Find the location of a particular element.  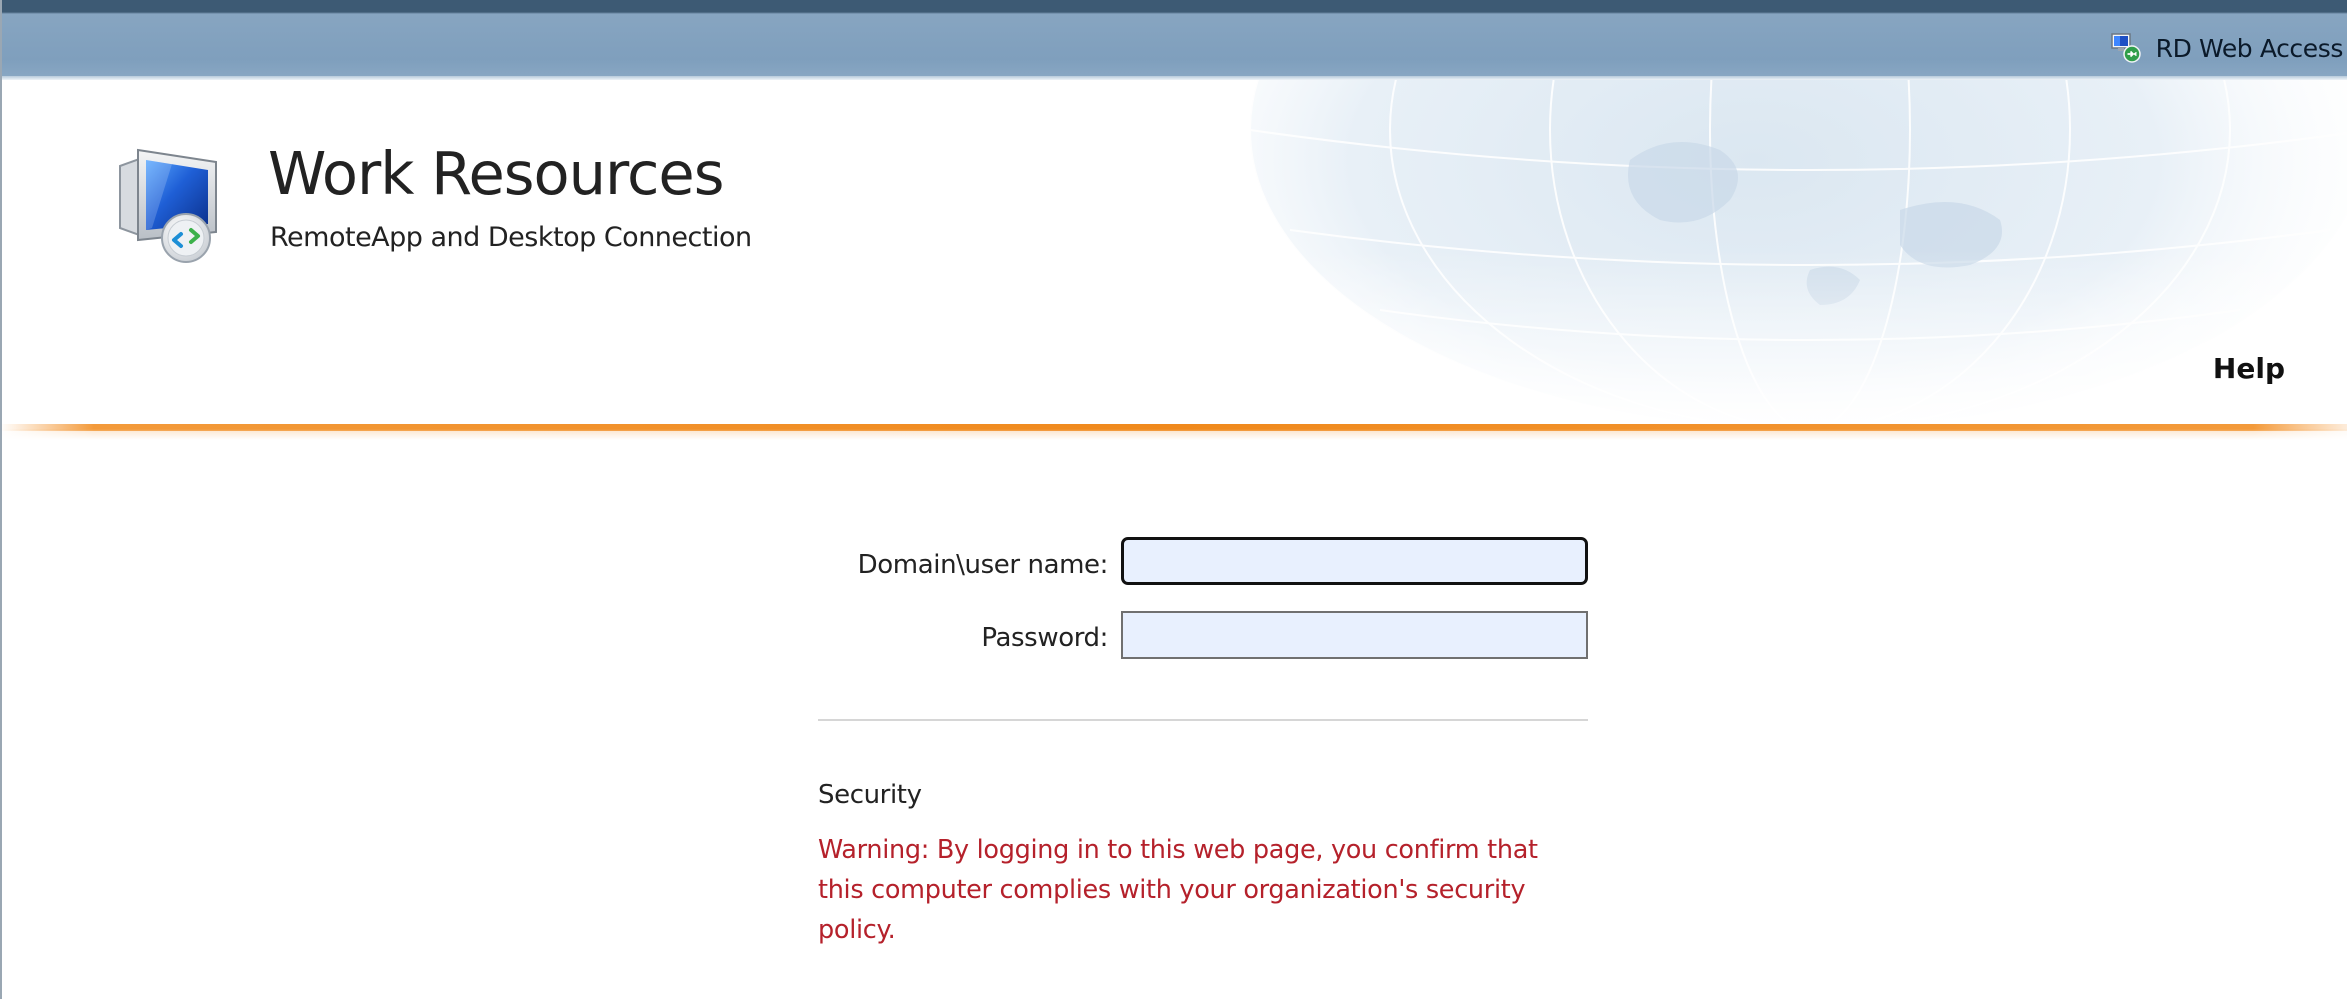

window-left-edge is located at coordinates (1, 499).